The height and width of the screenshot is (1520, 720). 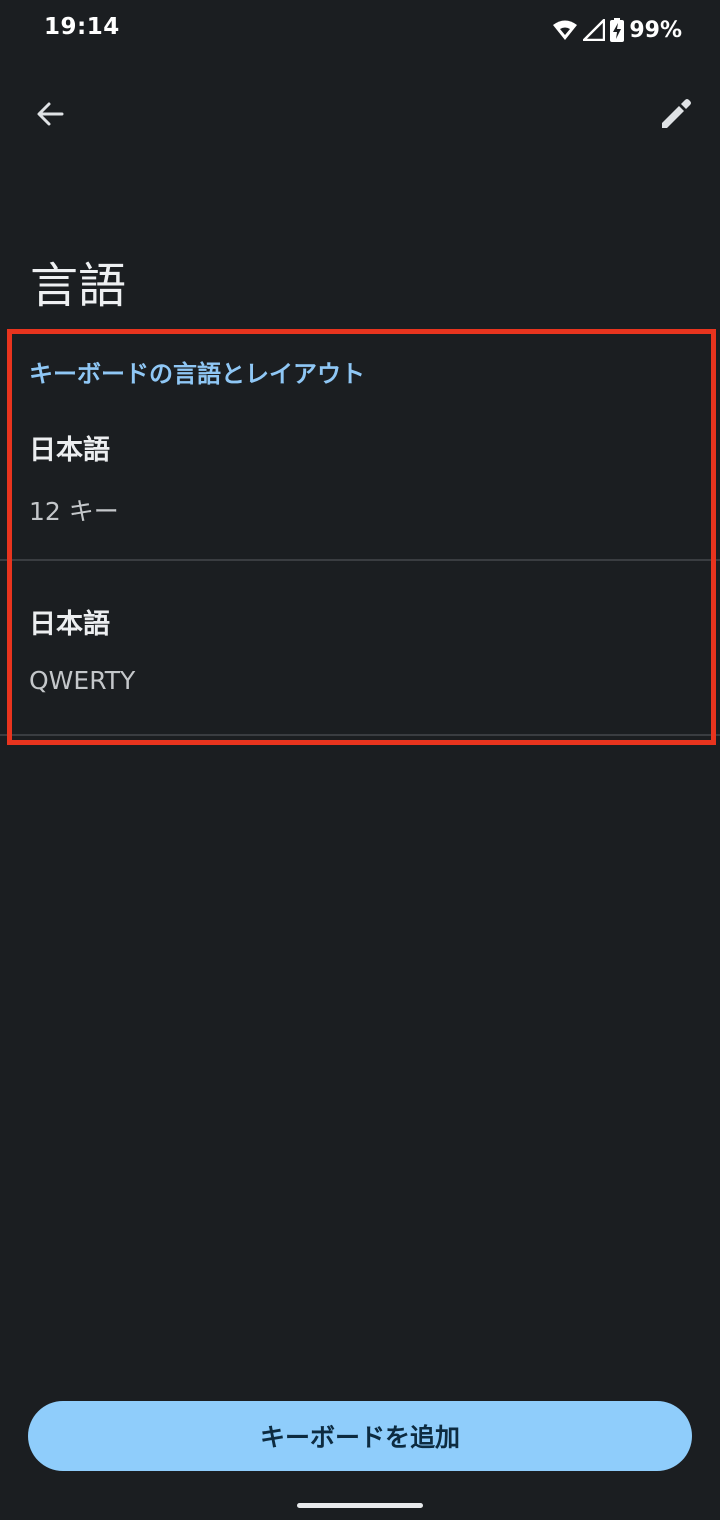 I want to click on arrow-back-icon, so click(x=50, y=114).